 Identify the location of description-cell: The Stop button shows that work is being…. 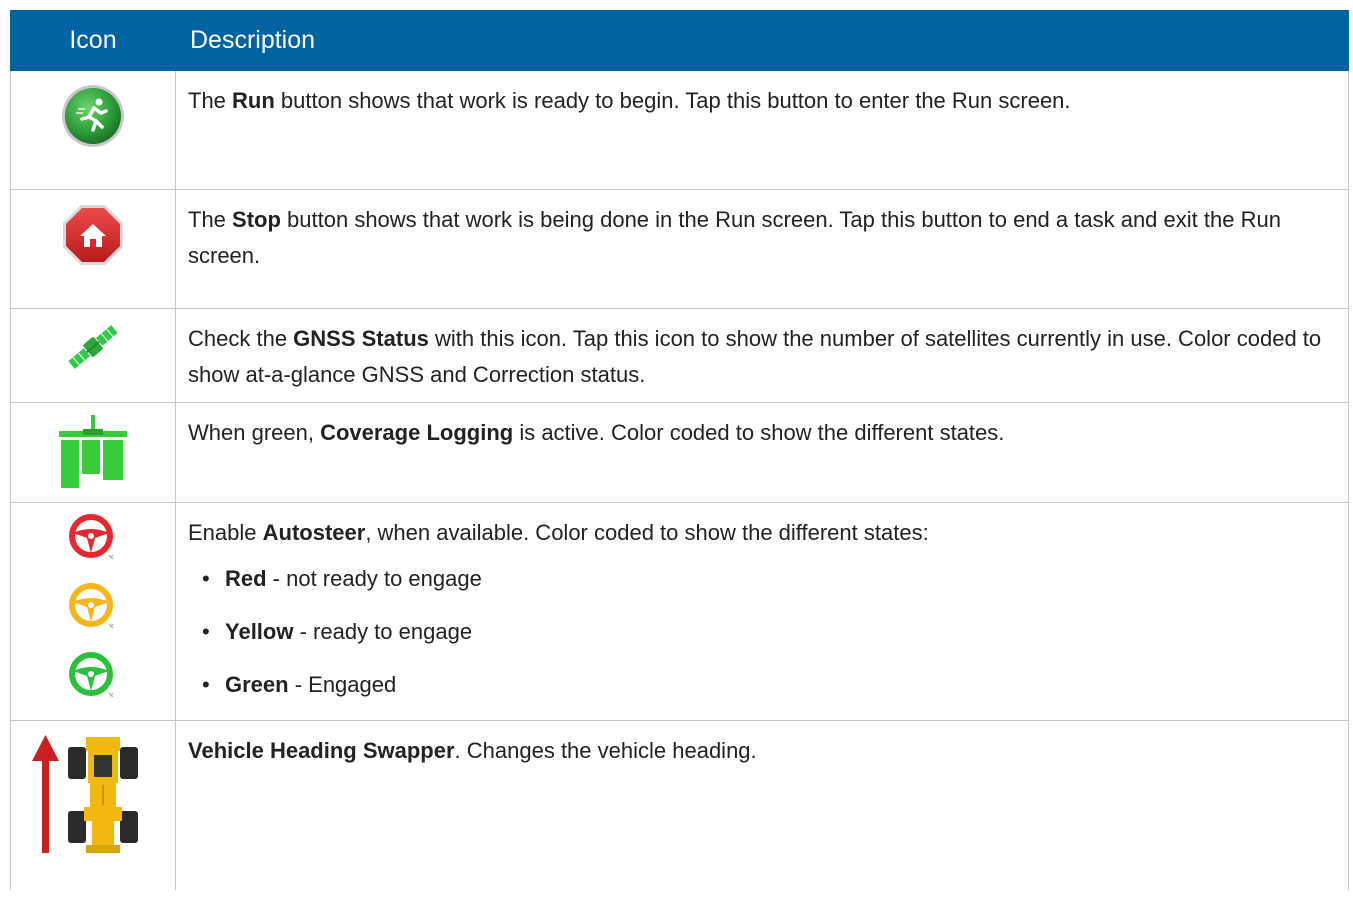
(762, 249).